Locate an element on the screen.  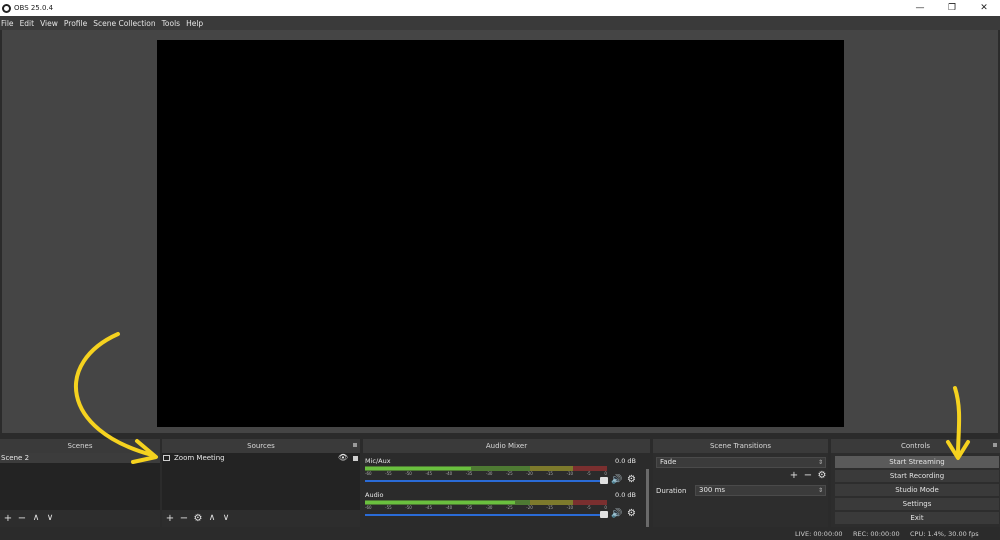
scenes-title-label: Scenes is located at coordinates (80, 446).